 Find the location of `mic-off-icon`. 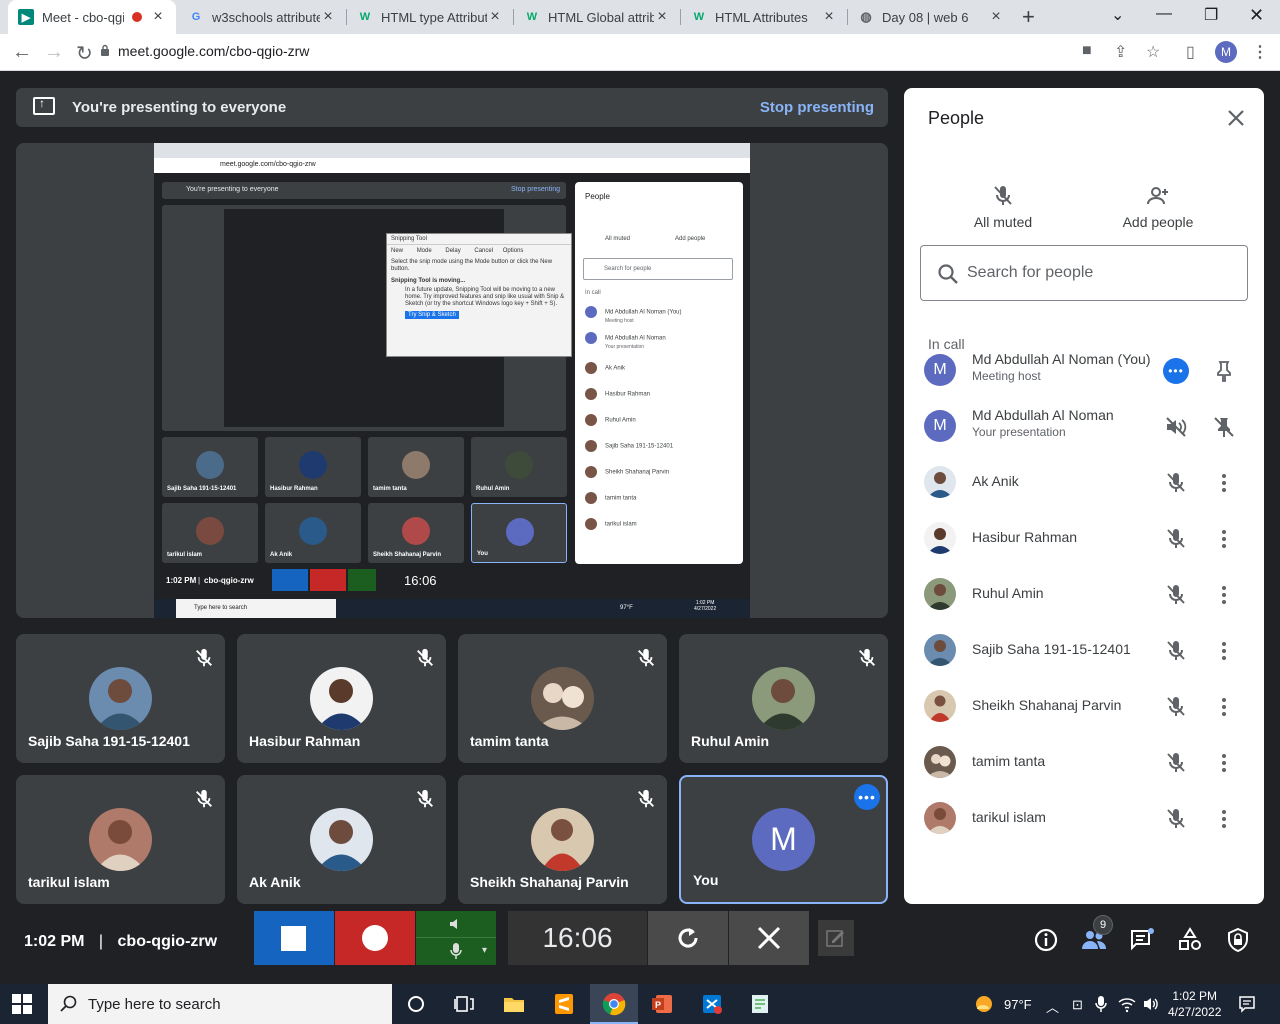

mic-off-icon is located at coordinates (1176, 538).